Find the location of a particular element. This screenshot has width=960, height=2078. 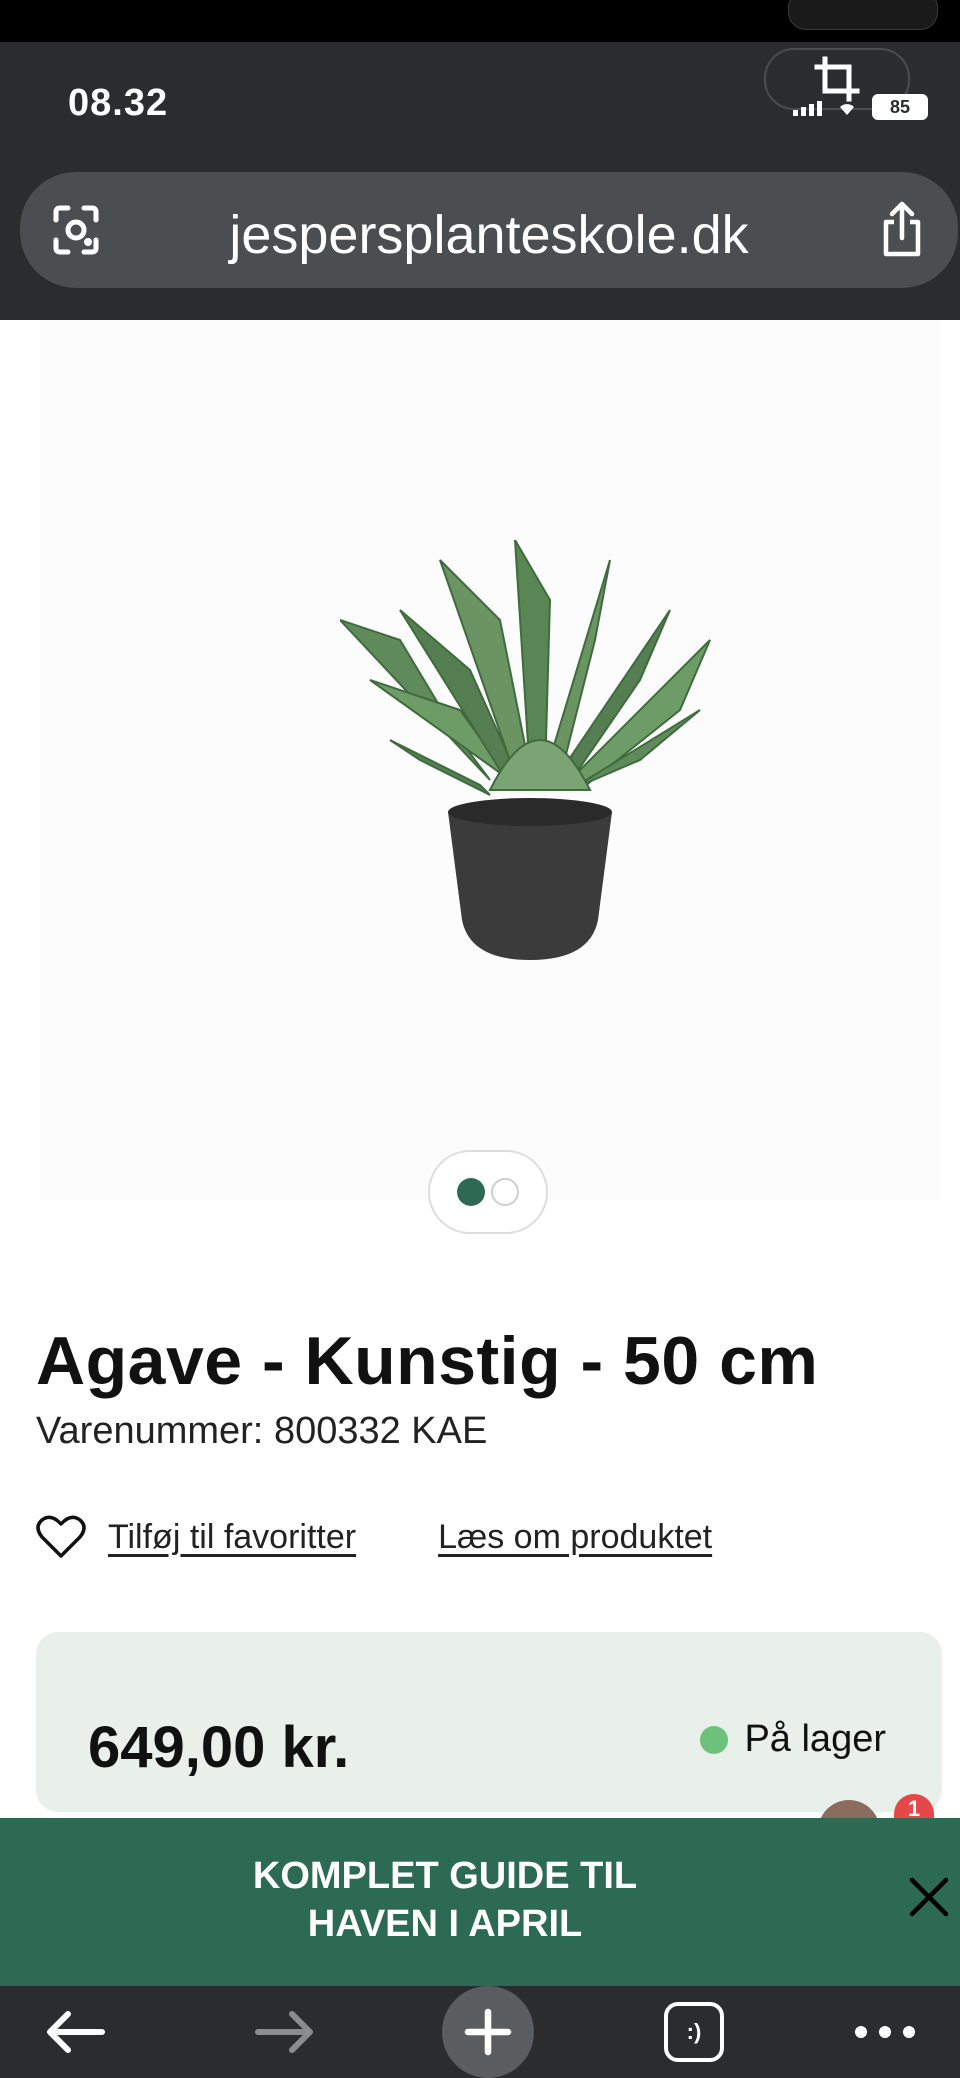

plus-icon is located at coordinates (488, 2032).